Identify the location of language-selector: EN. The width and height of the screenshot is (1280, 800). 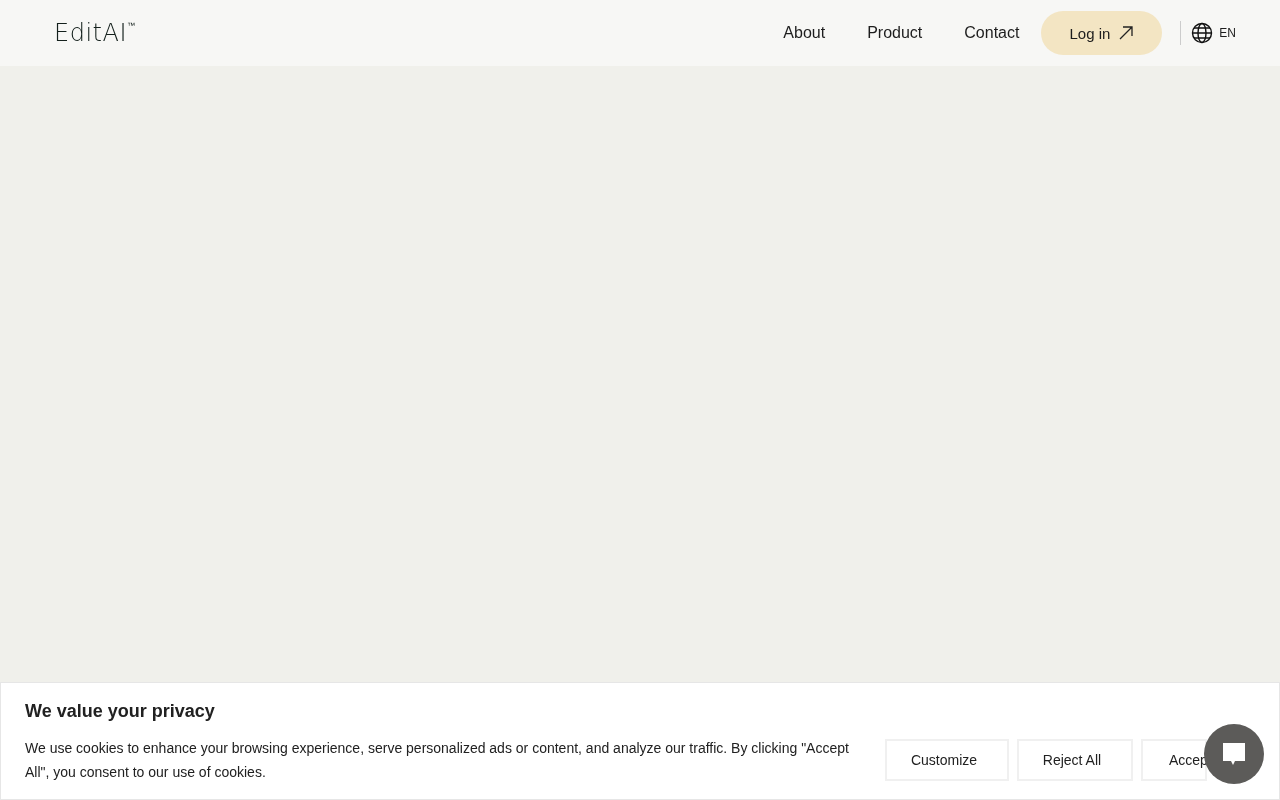
(1213, 33).